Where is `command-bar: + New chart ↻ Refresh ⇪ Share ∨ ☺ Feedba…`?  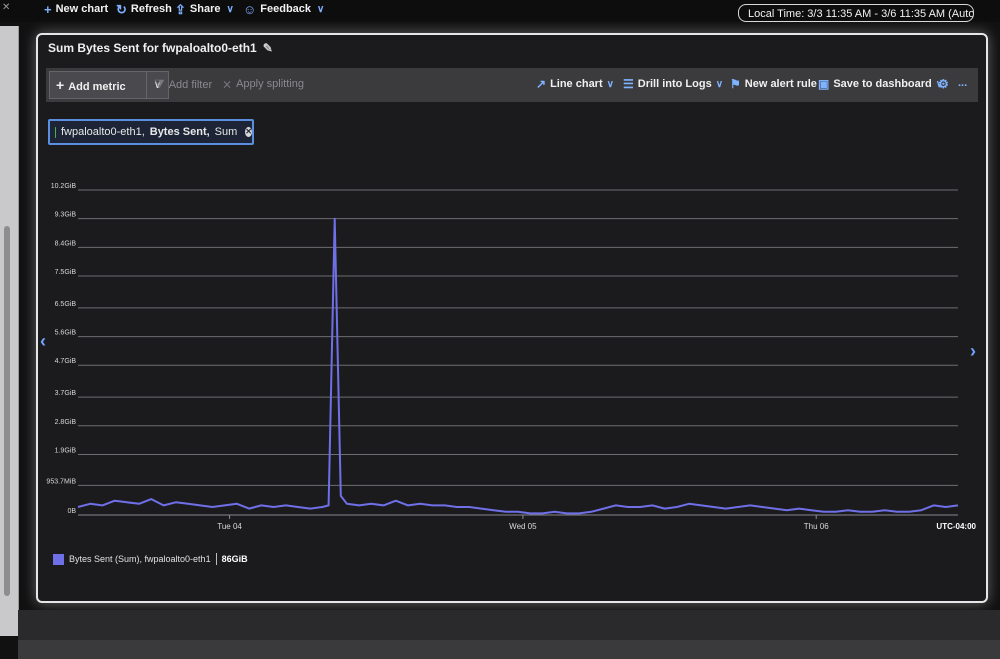 command-bar: + New chart ↻ Refresh ⇪ Share ∨ ☺ Feedba… is located at coordinates (500, 11).